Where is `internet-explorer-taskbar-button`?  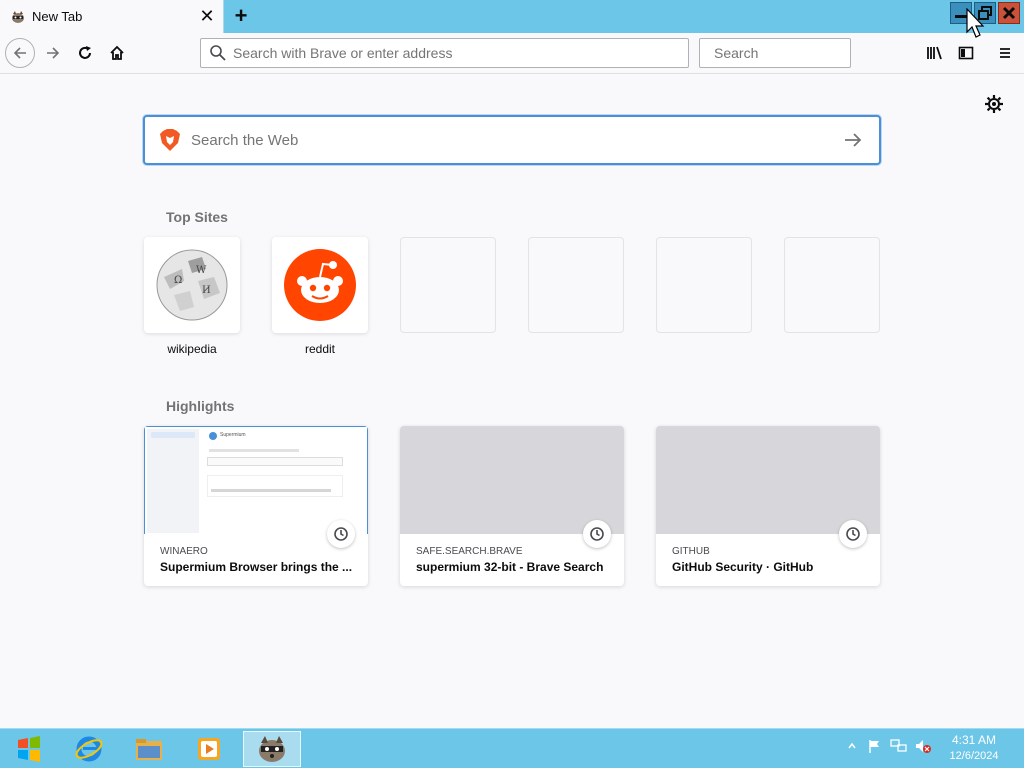 internet-explorer-taskbar-button is located at coordinates (89, 749).